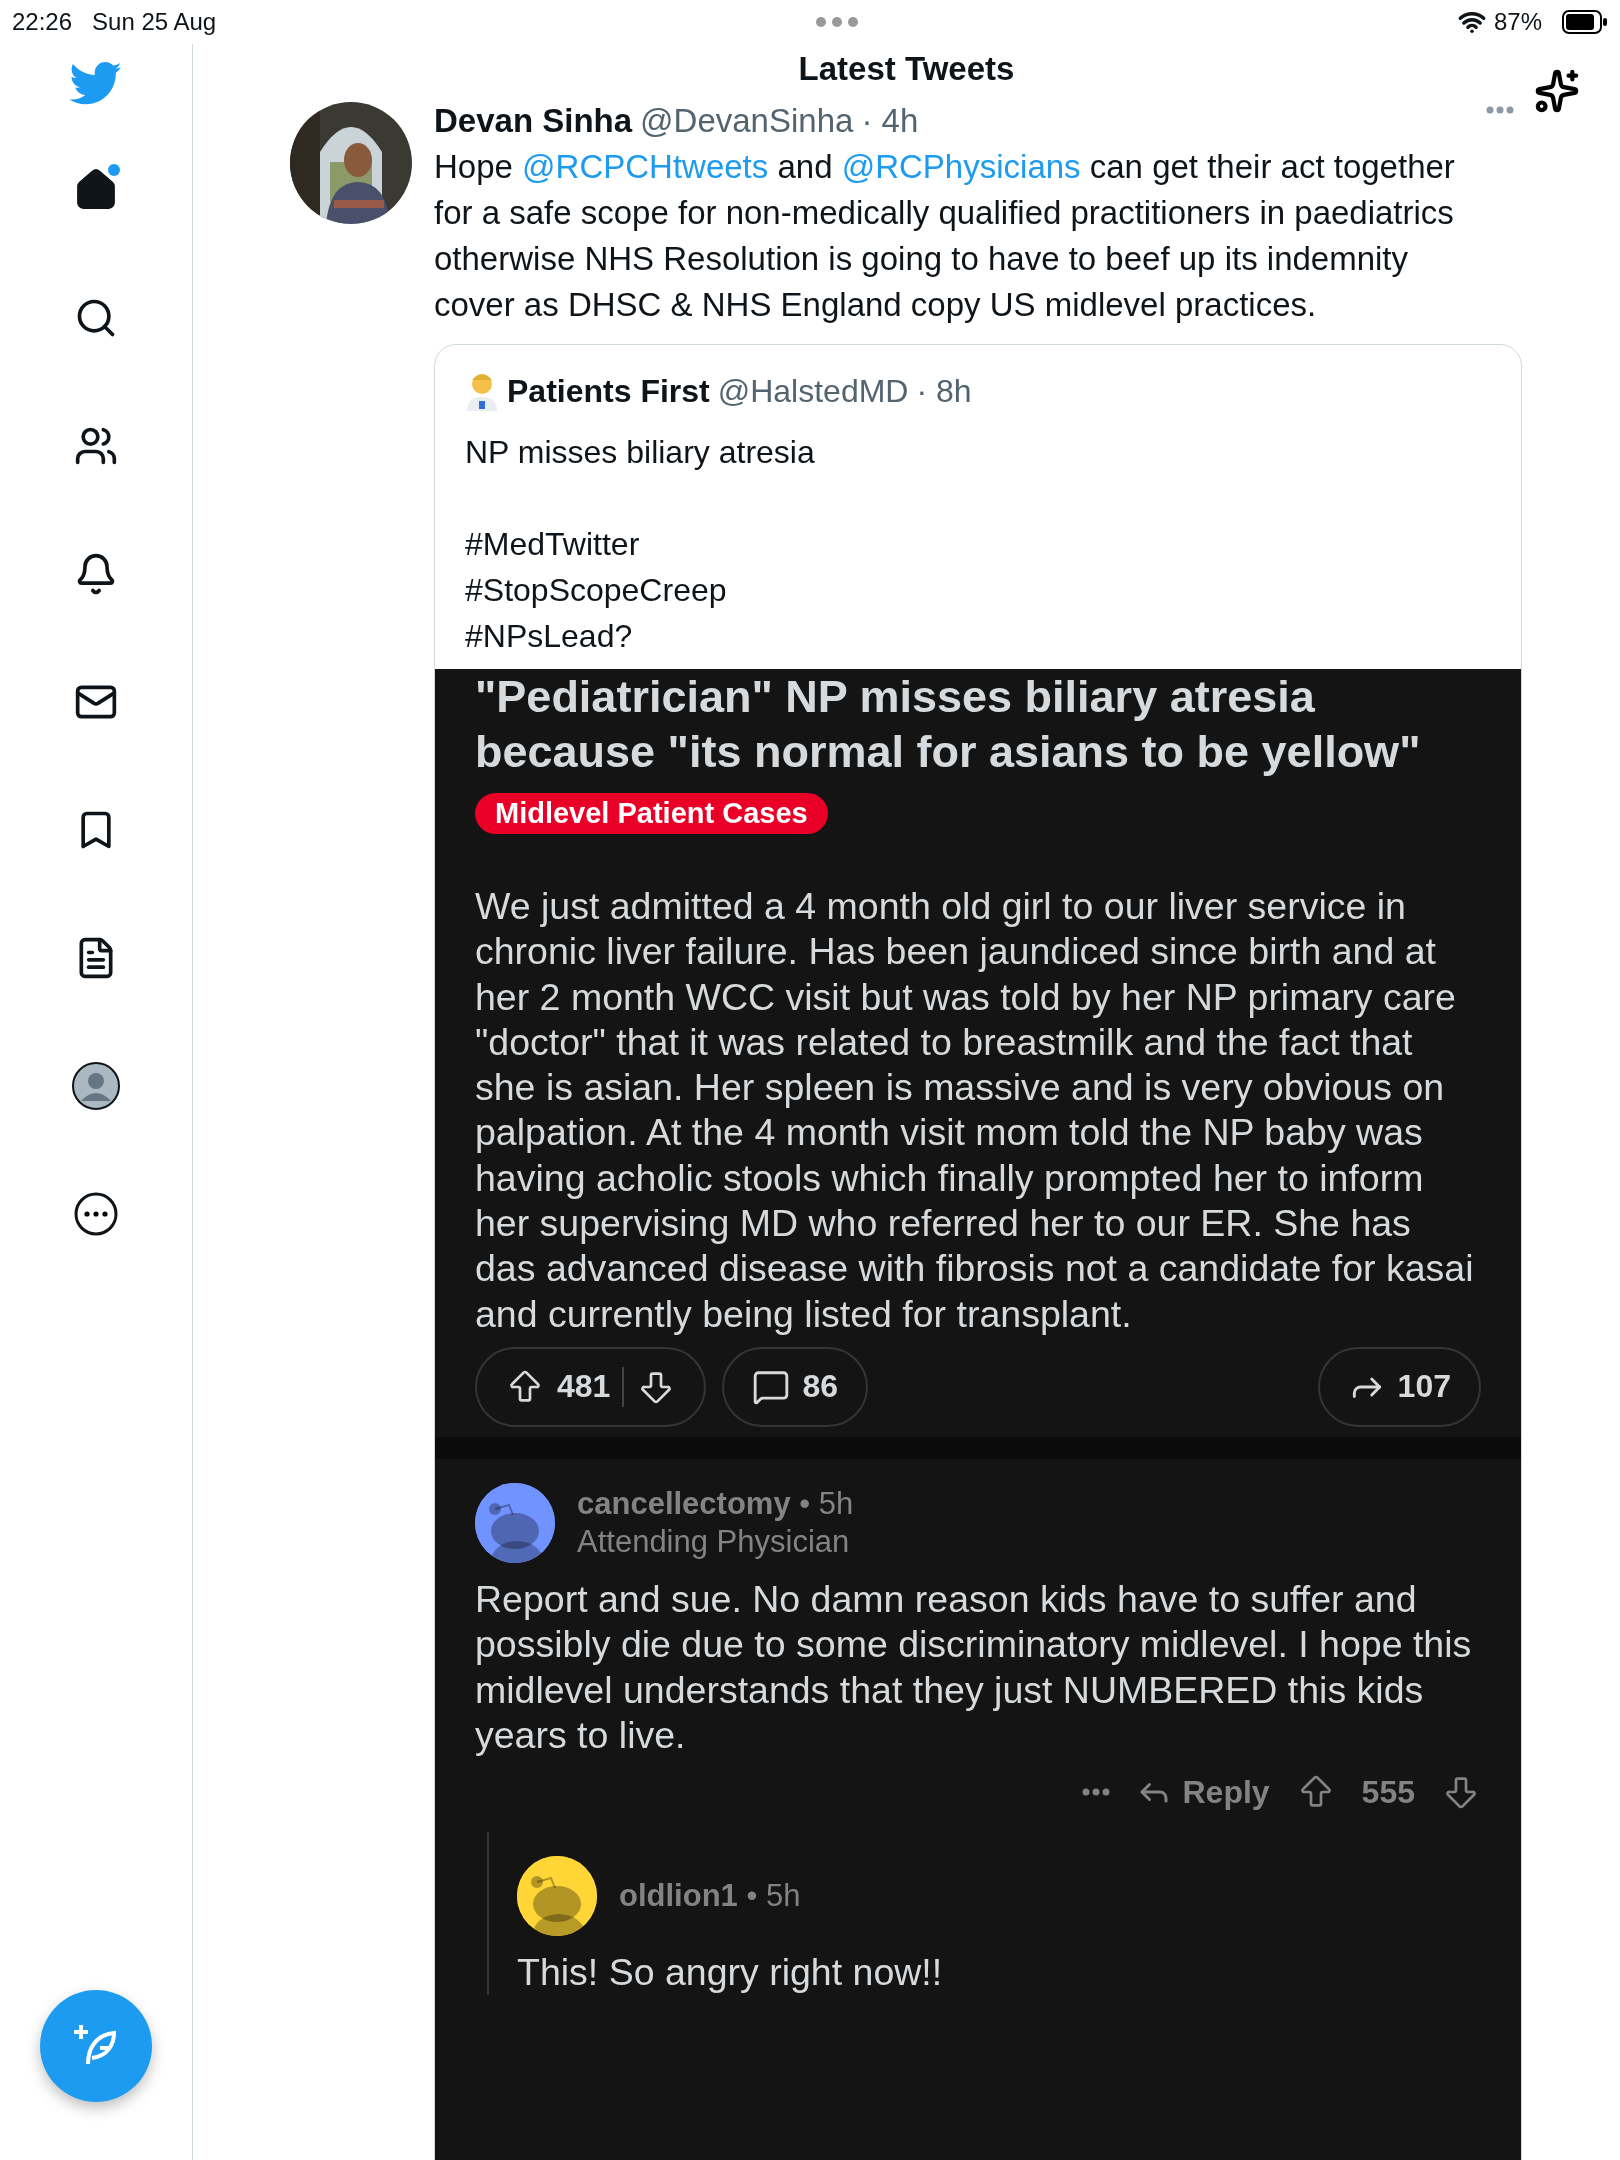 This screenshot has height=2160, width=1620. What do you see at coordinates (114, 170) in the screenshot?
I see `unread-dot` at bounding box center [114, 170].